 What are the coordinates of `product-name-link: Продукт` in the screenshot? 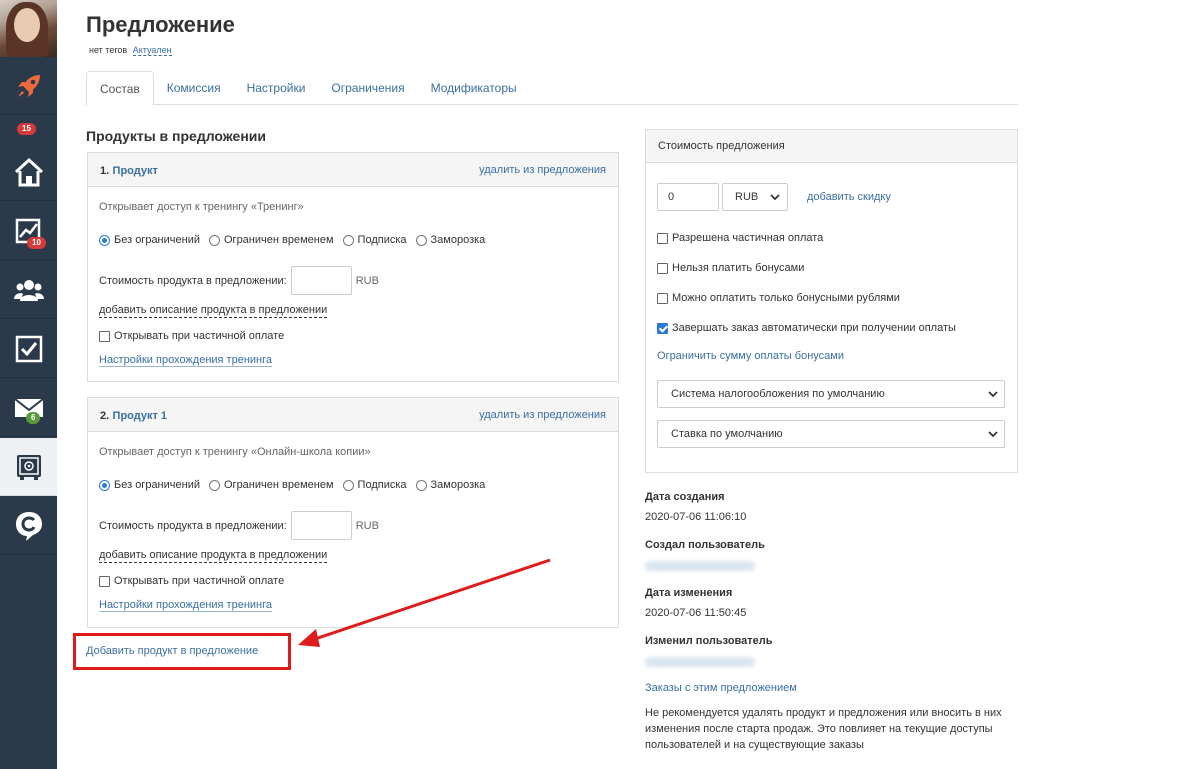 It's located at (135, 171).